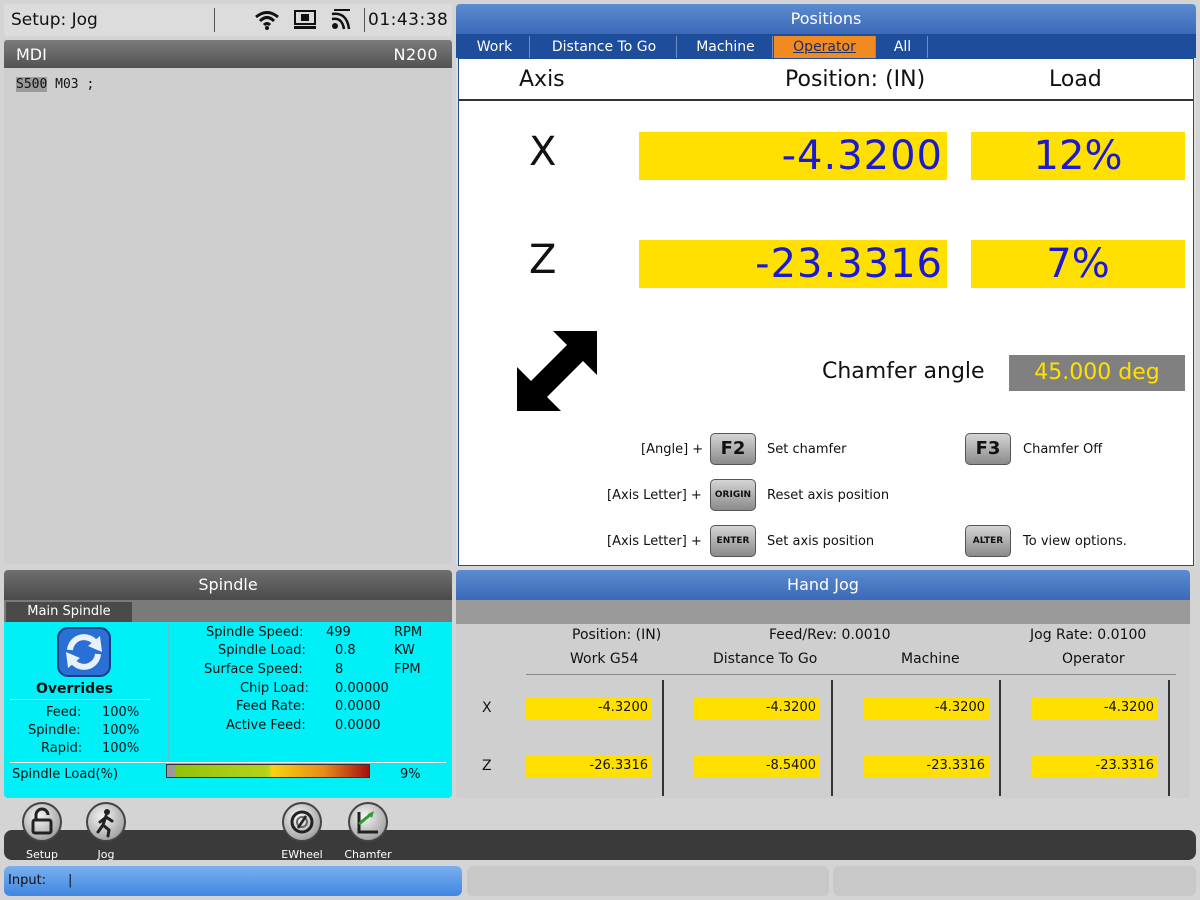 The height and width of the screenshot is (900, 1200). What do you see at coordinates (487, 708) in the screenshot?
I see `hj-row-x-label: X` at bounding box center [487, 708].